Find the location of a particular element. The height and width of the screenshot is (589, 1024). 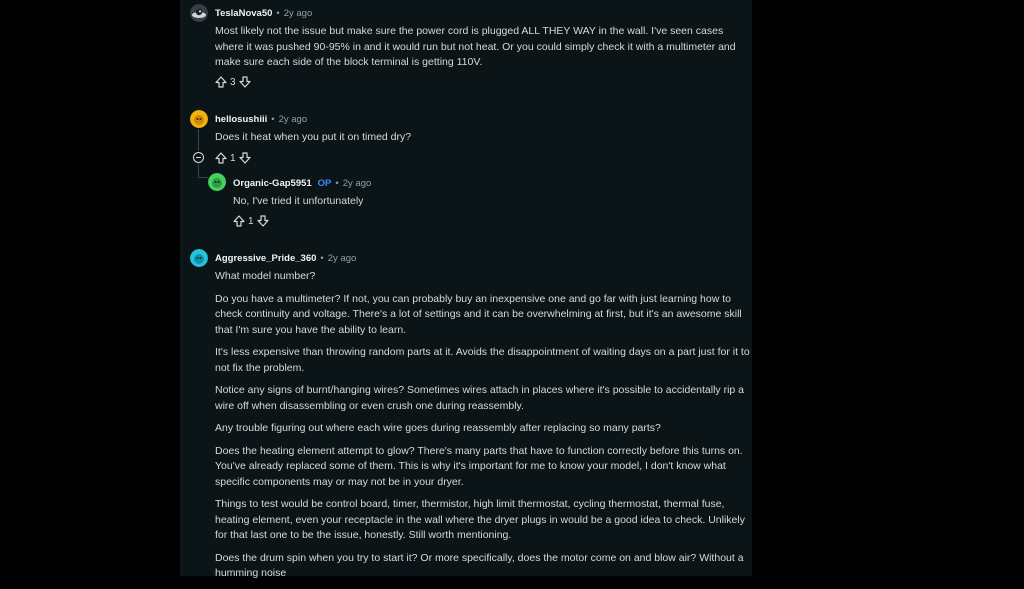

collapse-thread-icon is located at coordinates (198, 157).